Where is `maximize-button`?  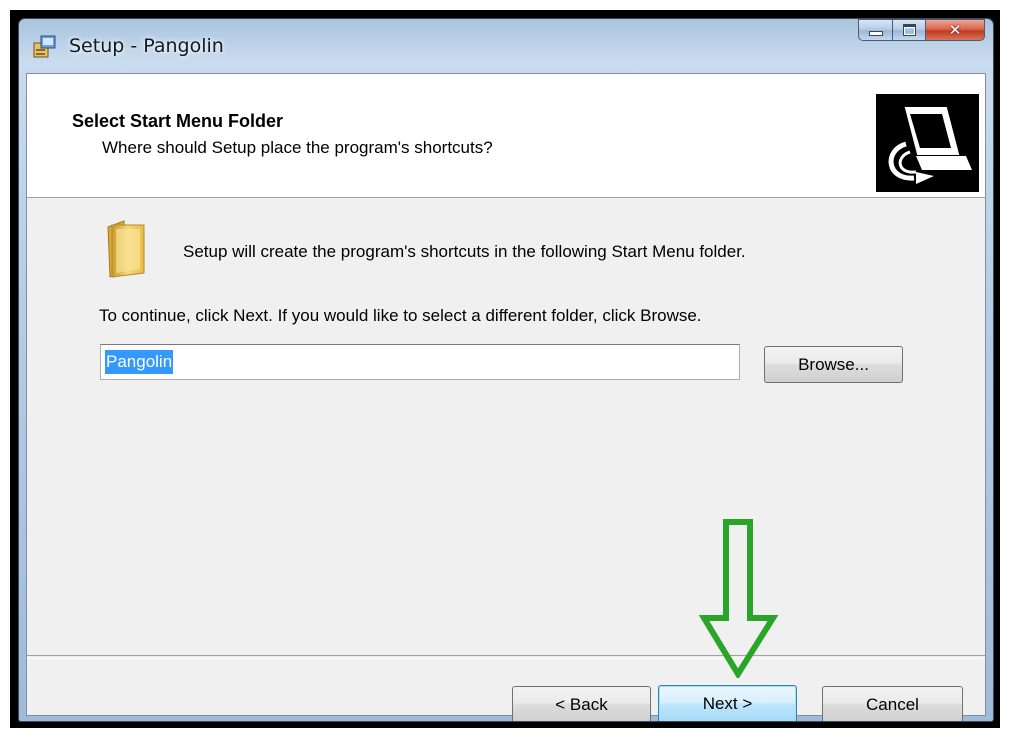 maximize-button is located at coordinates (908, 30).